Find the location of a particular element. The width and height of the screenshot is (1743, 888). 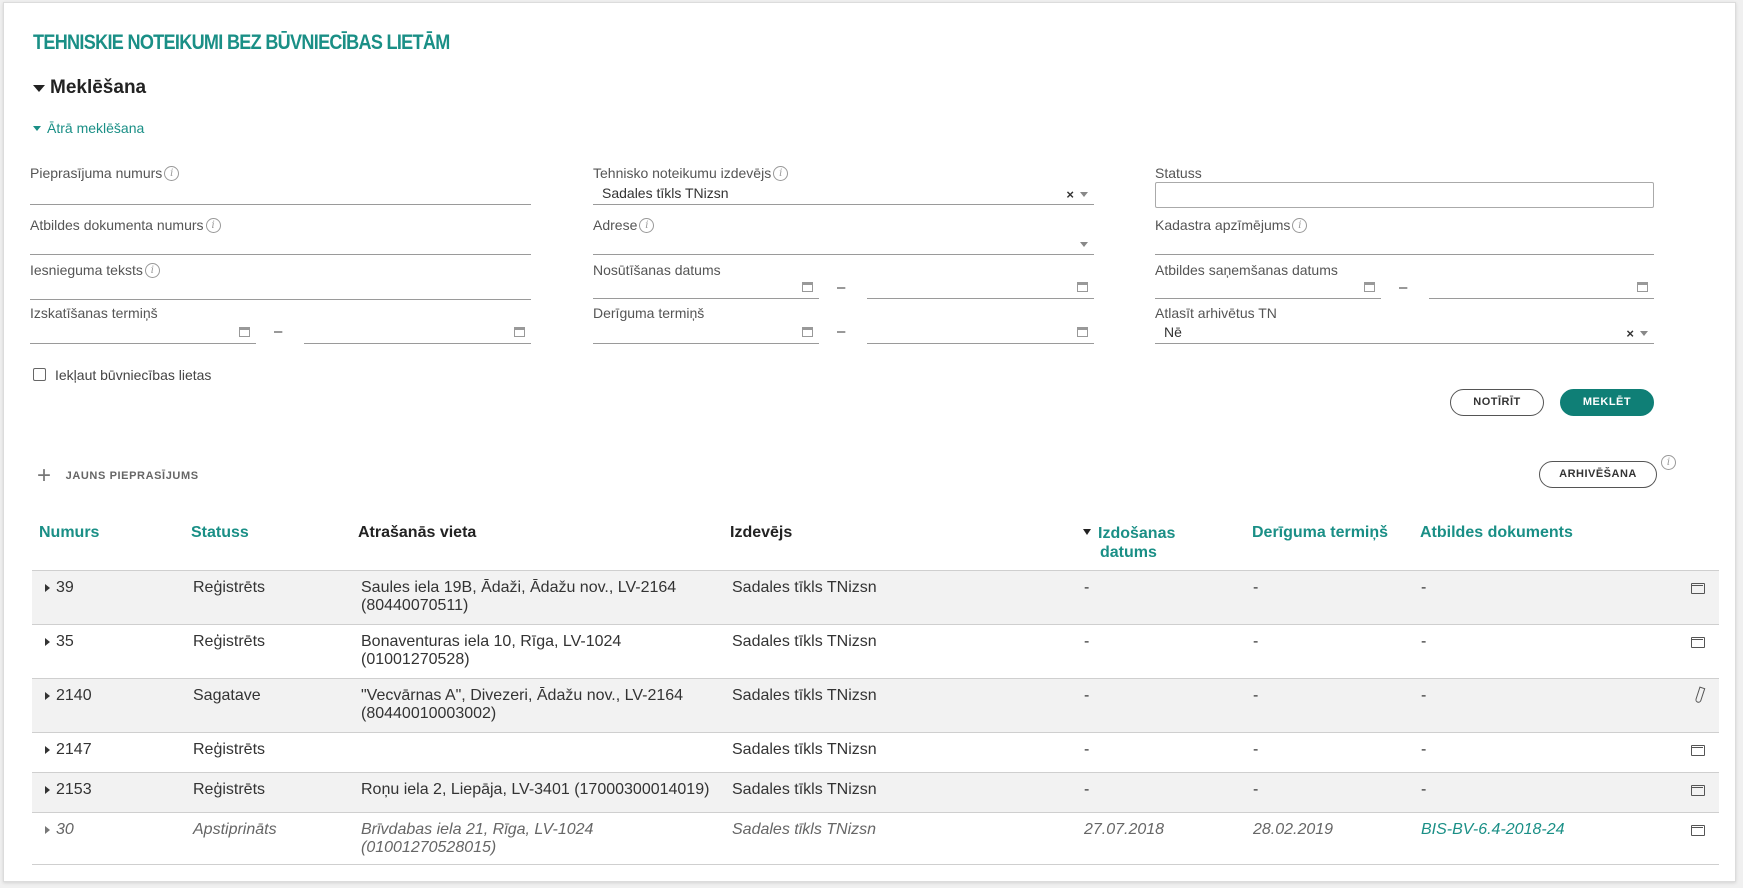

sent-date-to-input is located at coordinates (980, 288).